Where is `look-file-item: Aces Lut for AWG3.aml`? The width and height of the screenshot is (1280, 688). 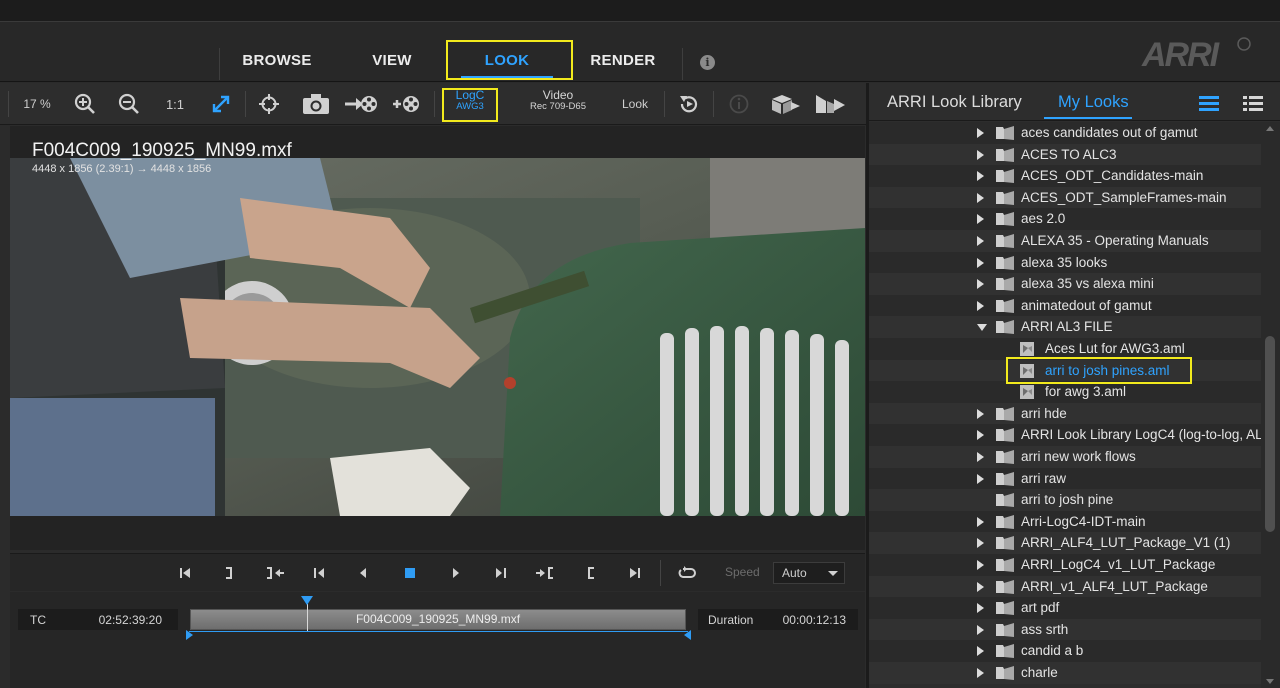
look-file-item: Aces Lut for AWG3.aml is located at coordinates (1065, 349).